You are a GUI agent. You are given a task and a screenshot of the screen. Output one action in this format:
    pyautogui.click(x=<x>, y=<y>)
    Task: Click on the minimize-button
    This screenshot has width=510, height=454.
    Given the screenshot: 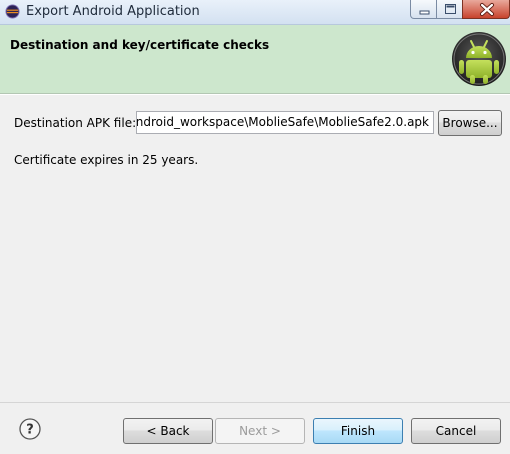 What is the action you would take?
    pyautogui.click(x=423, y=9)
    